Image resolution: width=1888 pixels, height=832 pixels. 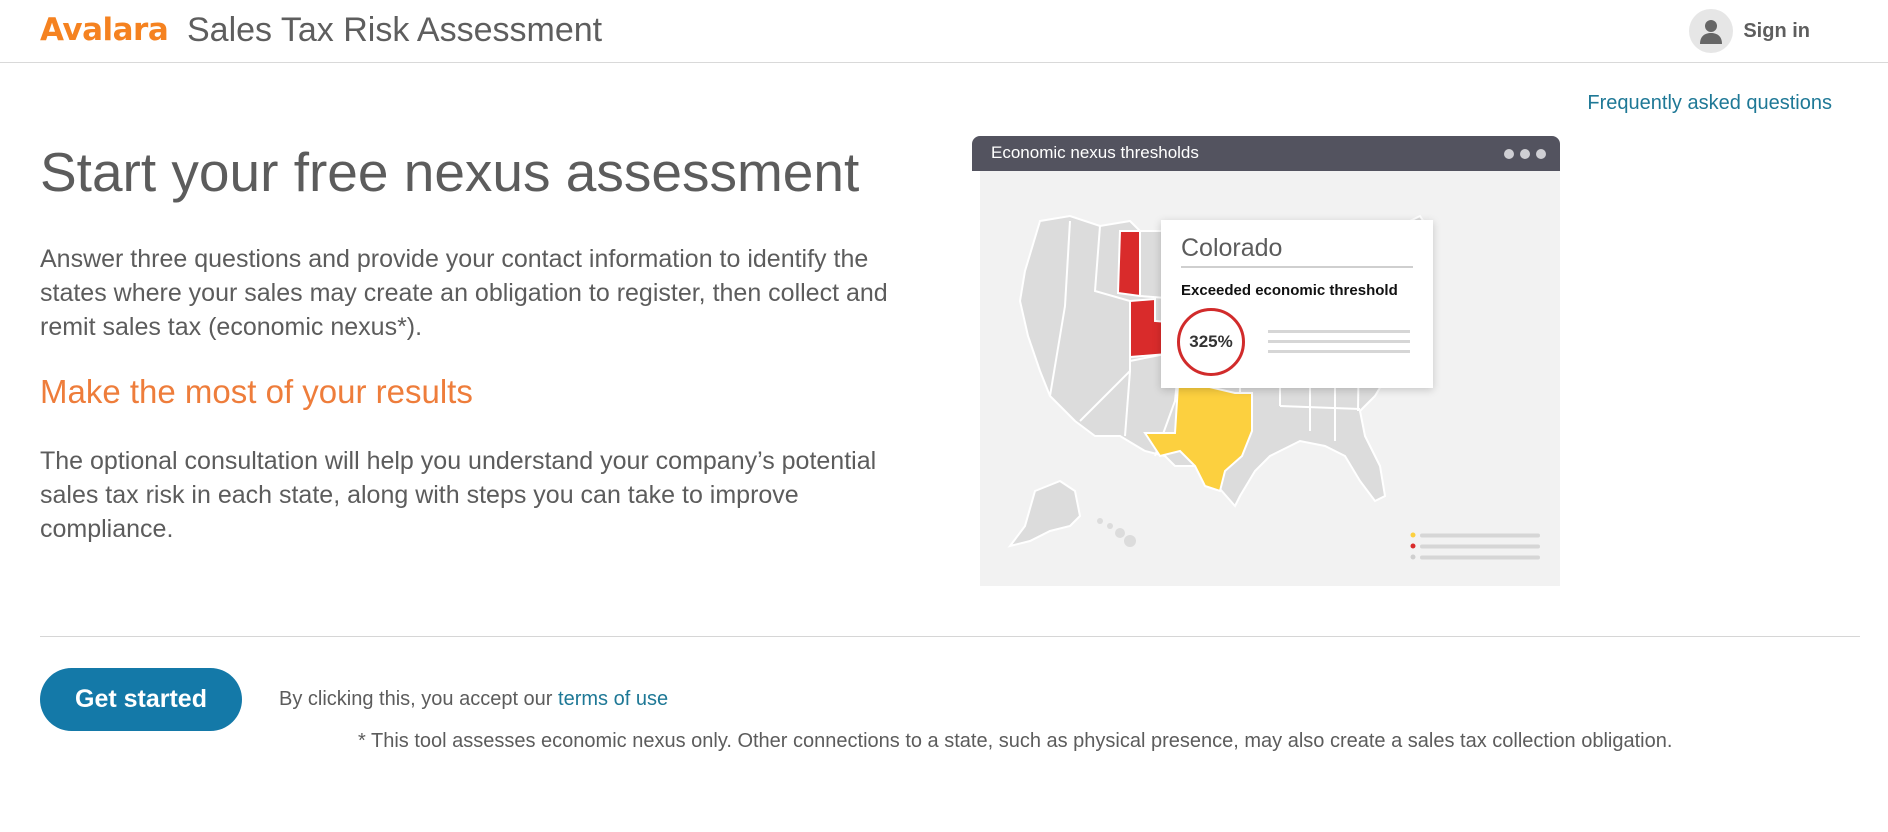 I want to click on results-subheading: Make the most of your results, so click(x=256, y=391).